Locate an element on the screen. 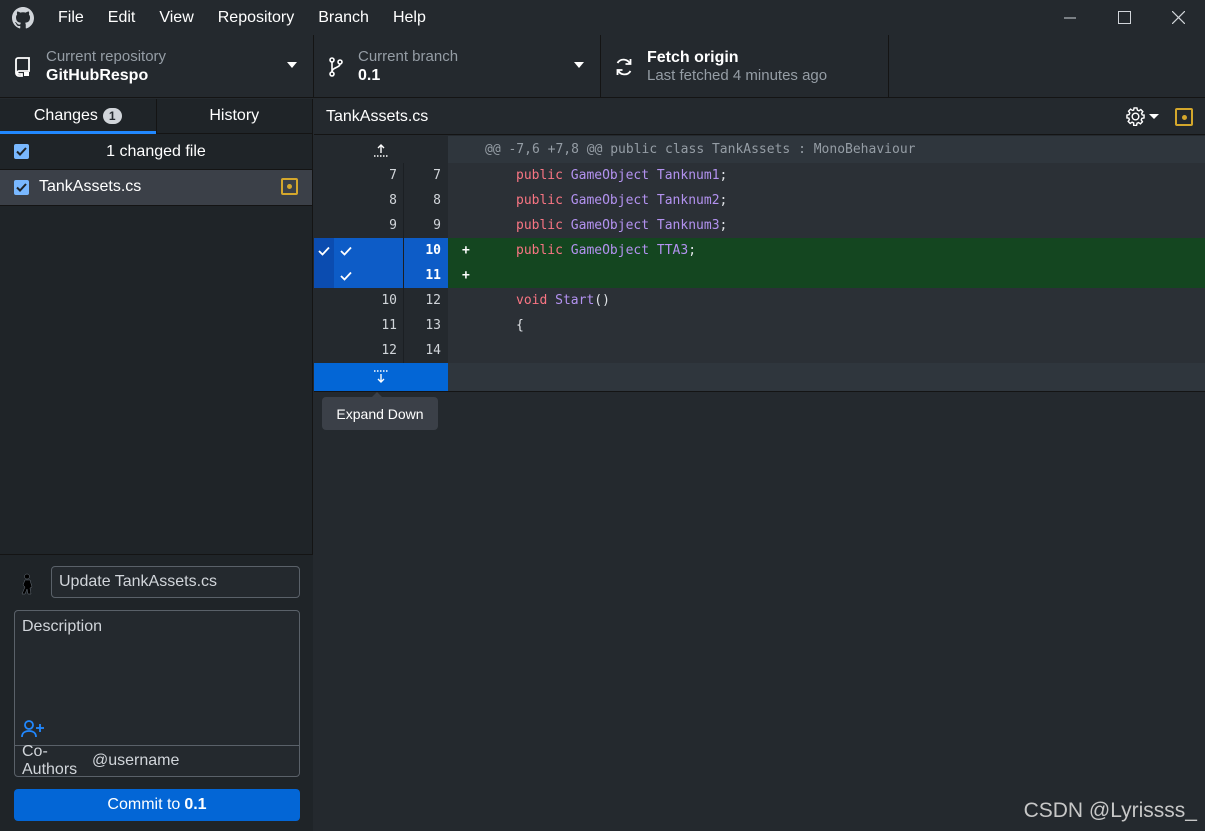  menu-file: File is located at coordinates (71, 17).